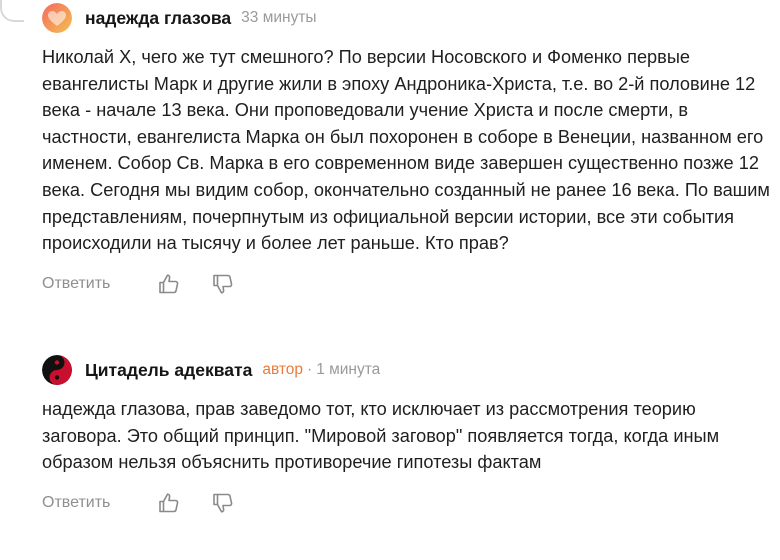 This screenshot has width=780, height=560. I want to click on author-badge: автор, so click(283, 369).